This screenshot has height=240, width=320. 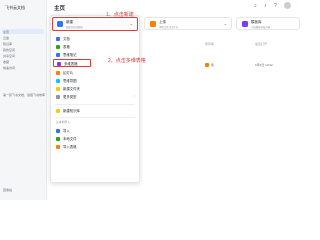 I want to click on menu-item-label: 更多类型, so click(x=70, y=97).